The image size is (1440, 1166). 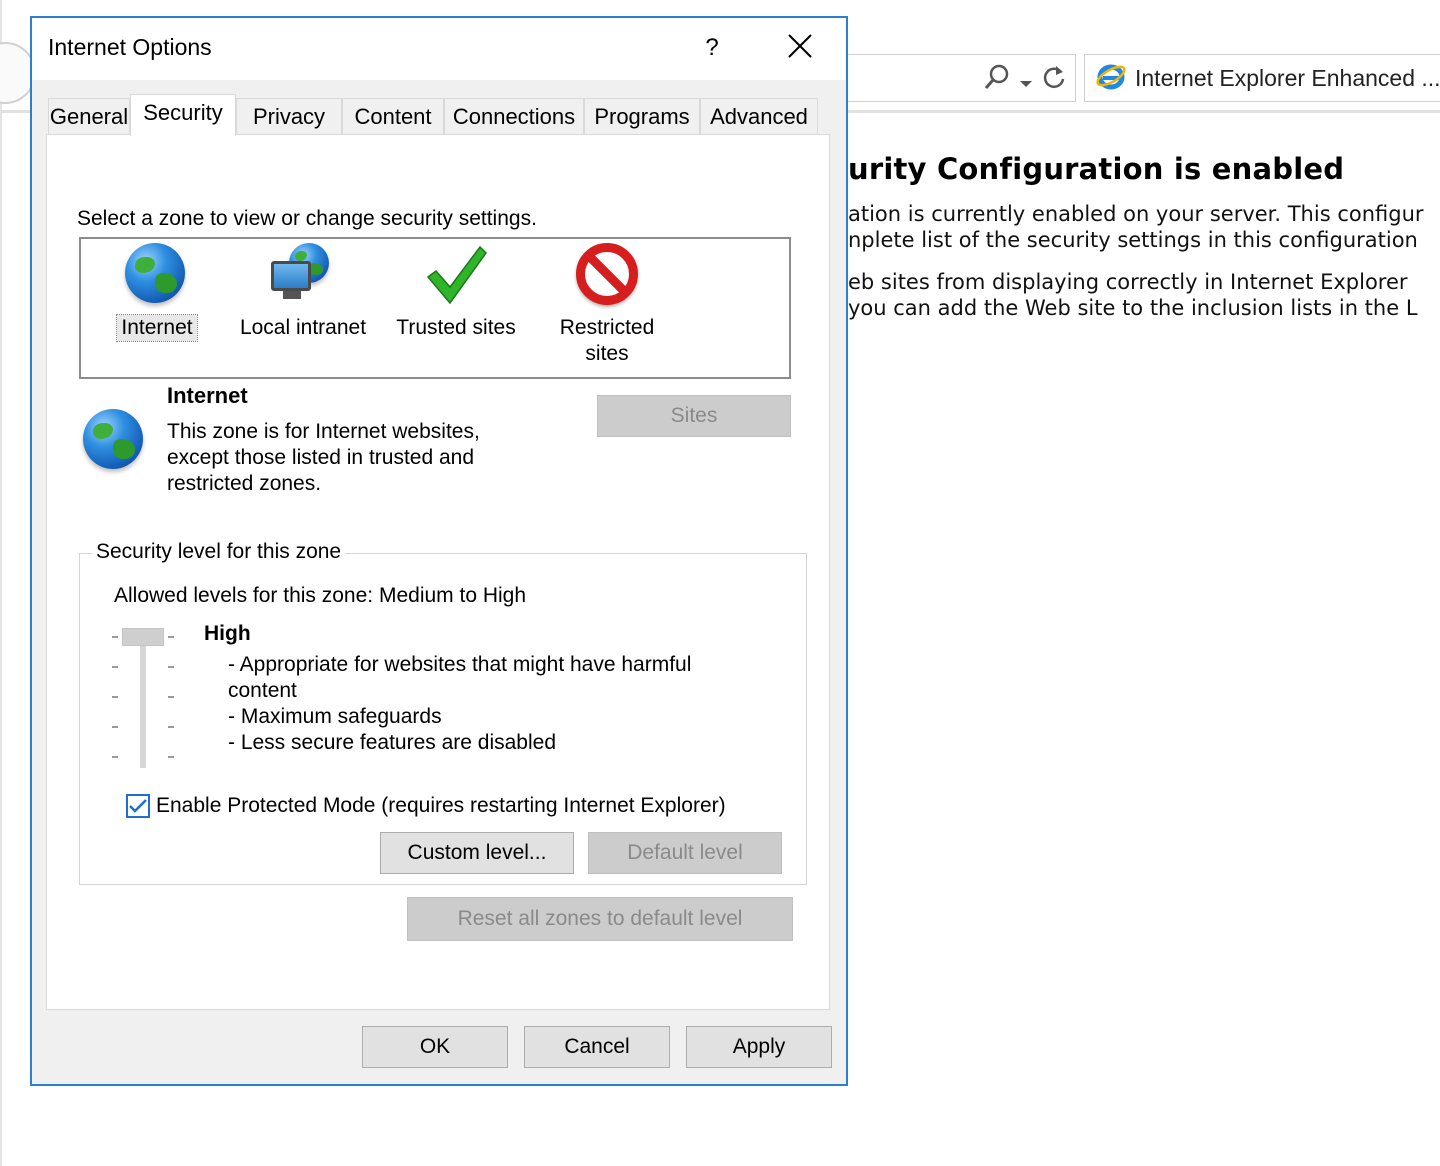 What do you see at coordinates (227, 633) in the screenshot?
I see `security-level-name: High` at bounding box center [227, 633].